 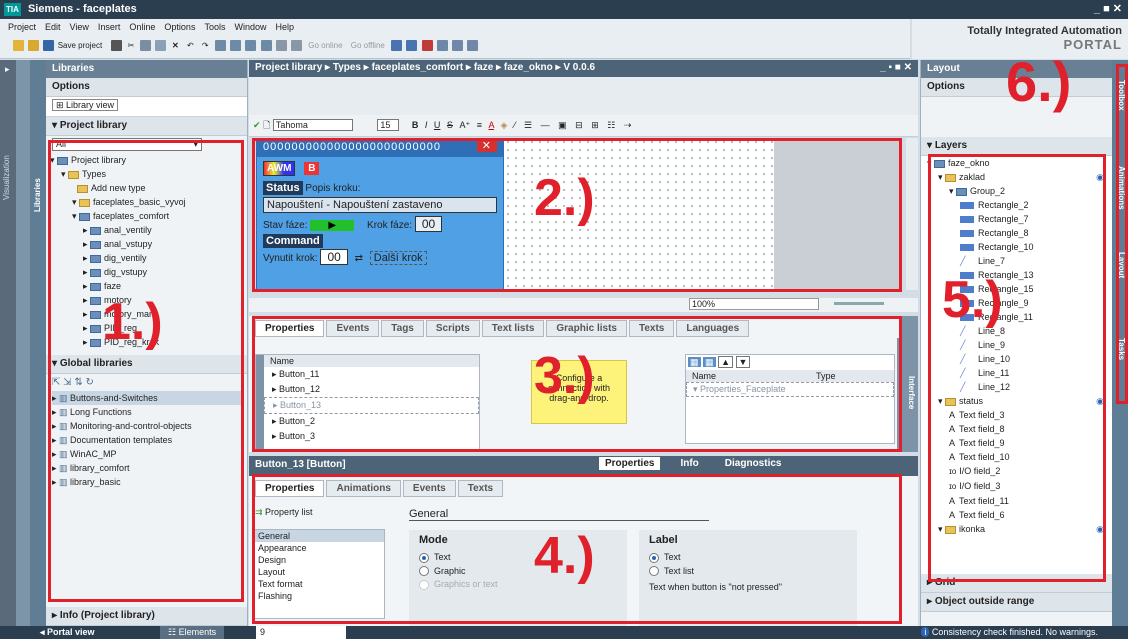 What do you see at coordinates (911, 393) in the screenshot?
I see `interface-side-label: Interface` at bounding box center [911, 393].